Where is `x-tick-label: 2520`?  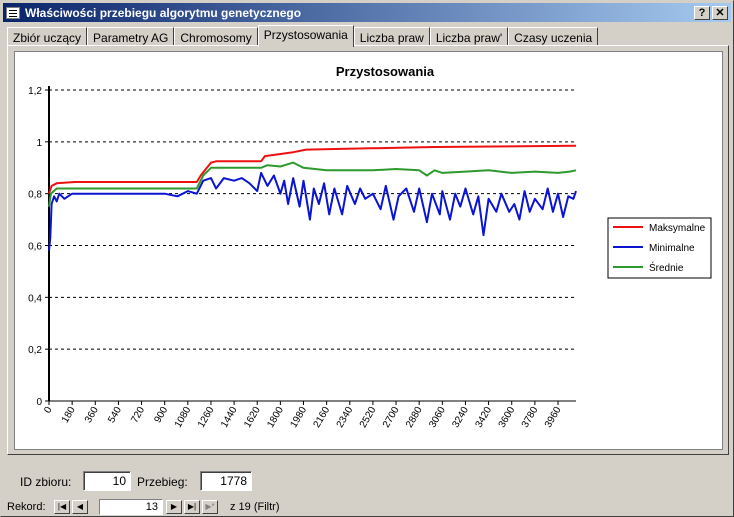 x-tick-label: 2520 is located at coordinates (368, 417).